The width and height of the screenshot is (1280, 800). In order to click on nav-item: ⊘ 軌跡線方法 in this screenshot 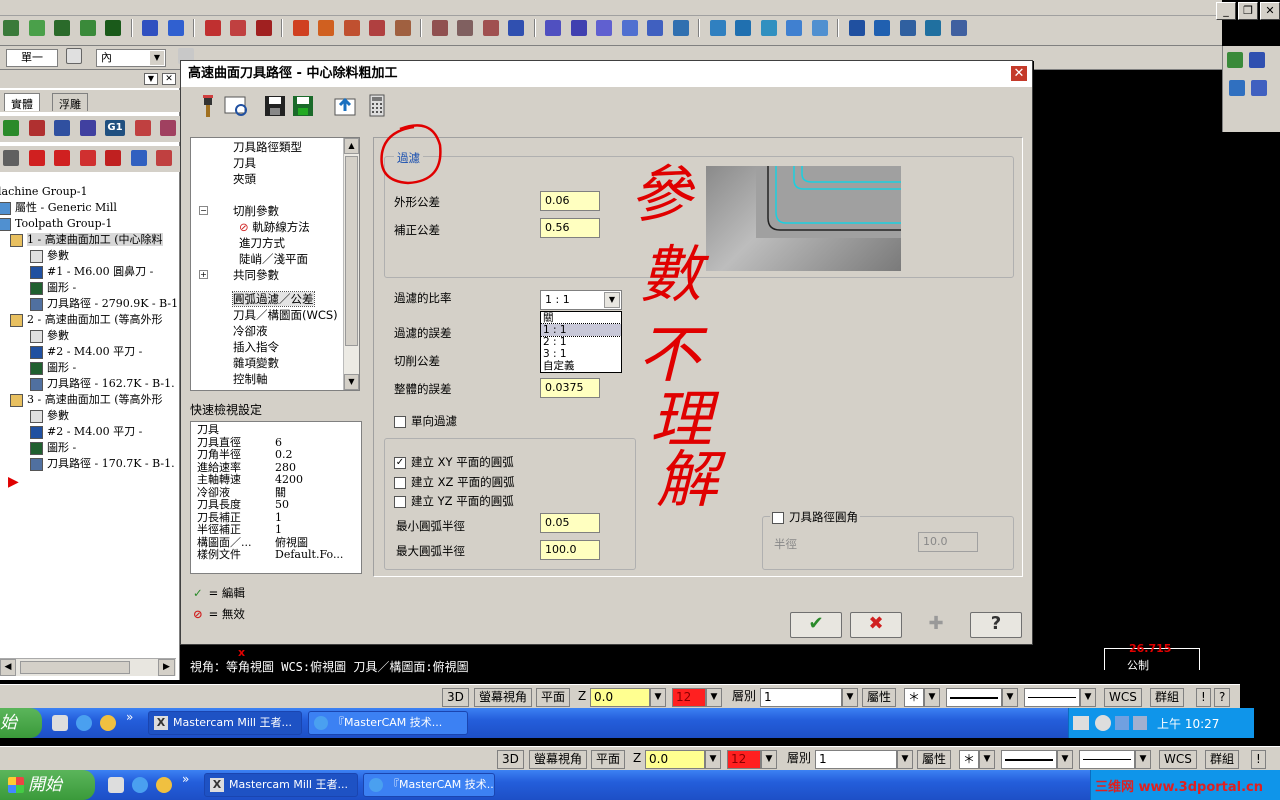, I will do `click(274, 227)`.